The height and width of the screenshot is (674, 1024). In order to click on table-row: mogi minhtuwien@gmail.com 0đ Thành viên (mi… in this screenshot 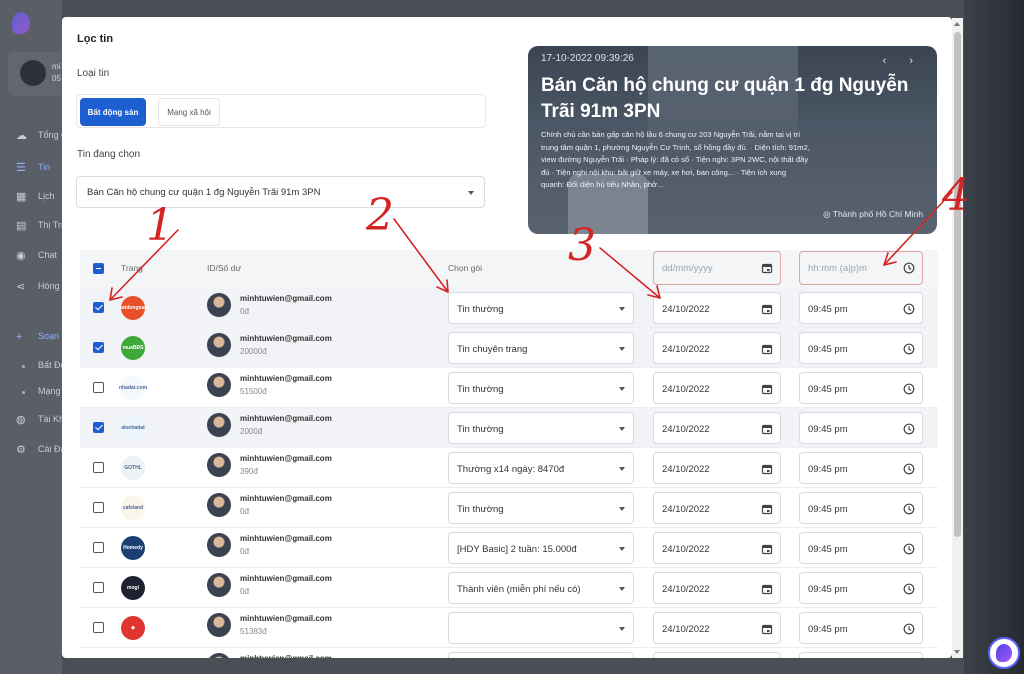, I will do `click(509, 588)`.